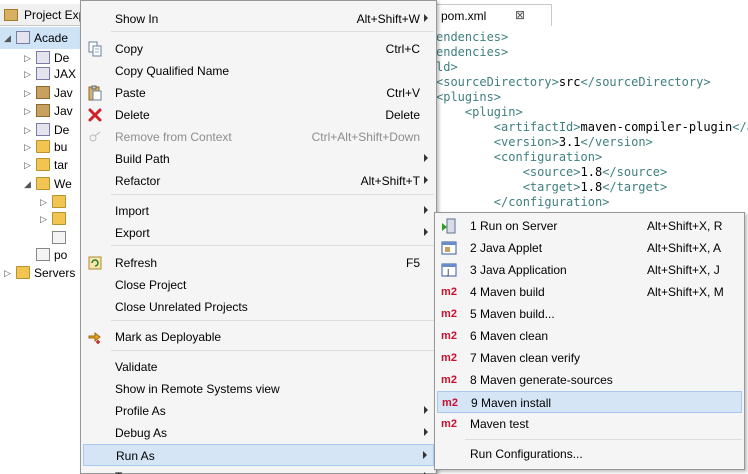  What do you see at coordinates (258, 285) in the screenshot?
I see `menu-item-close-project: Close Project` at bounding box center [258, 285].